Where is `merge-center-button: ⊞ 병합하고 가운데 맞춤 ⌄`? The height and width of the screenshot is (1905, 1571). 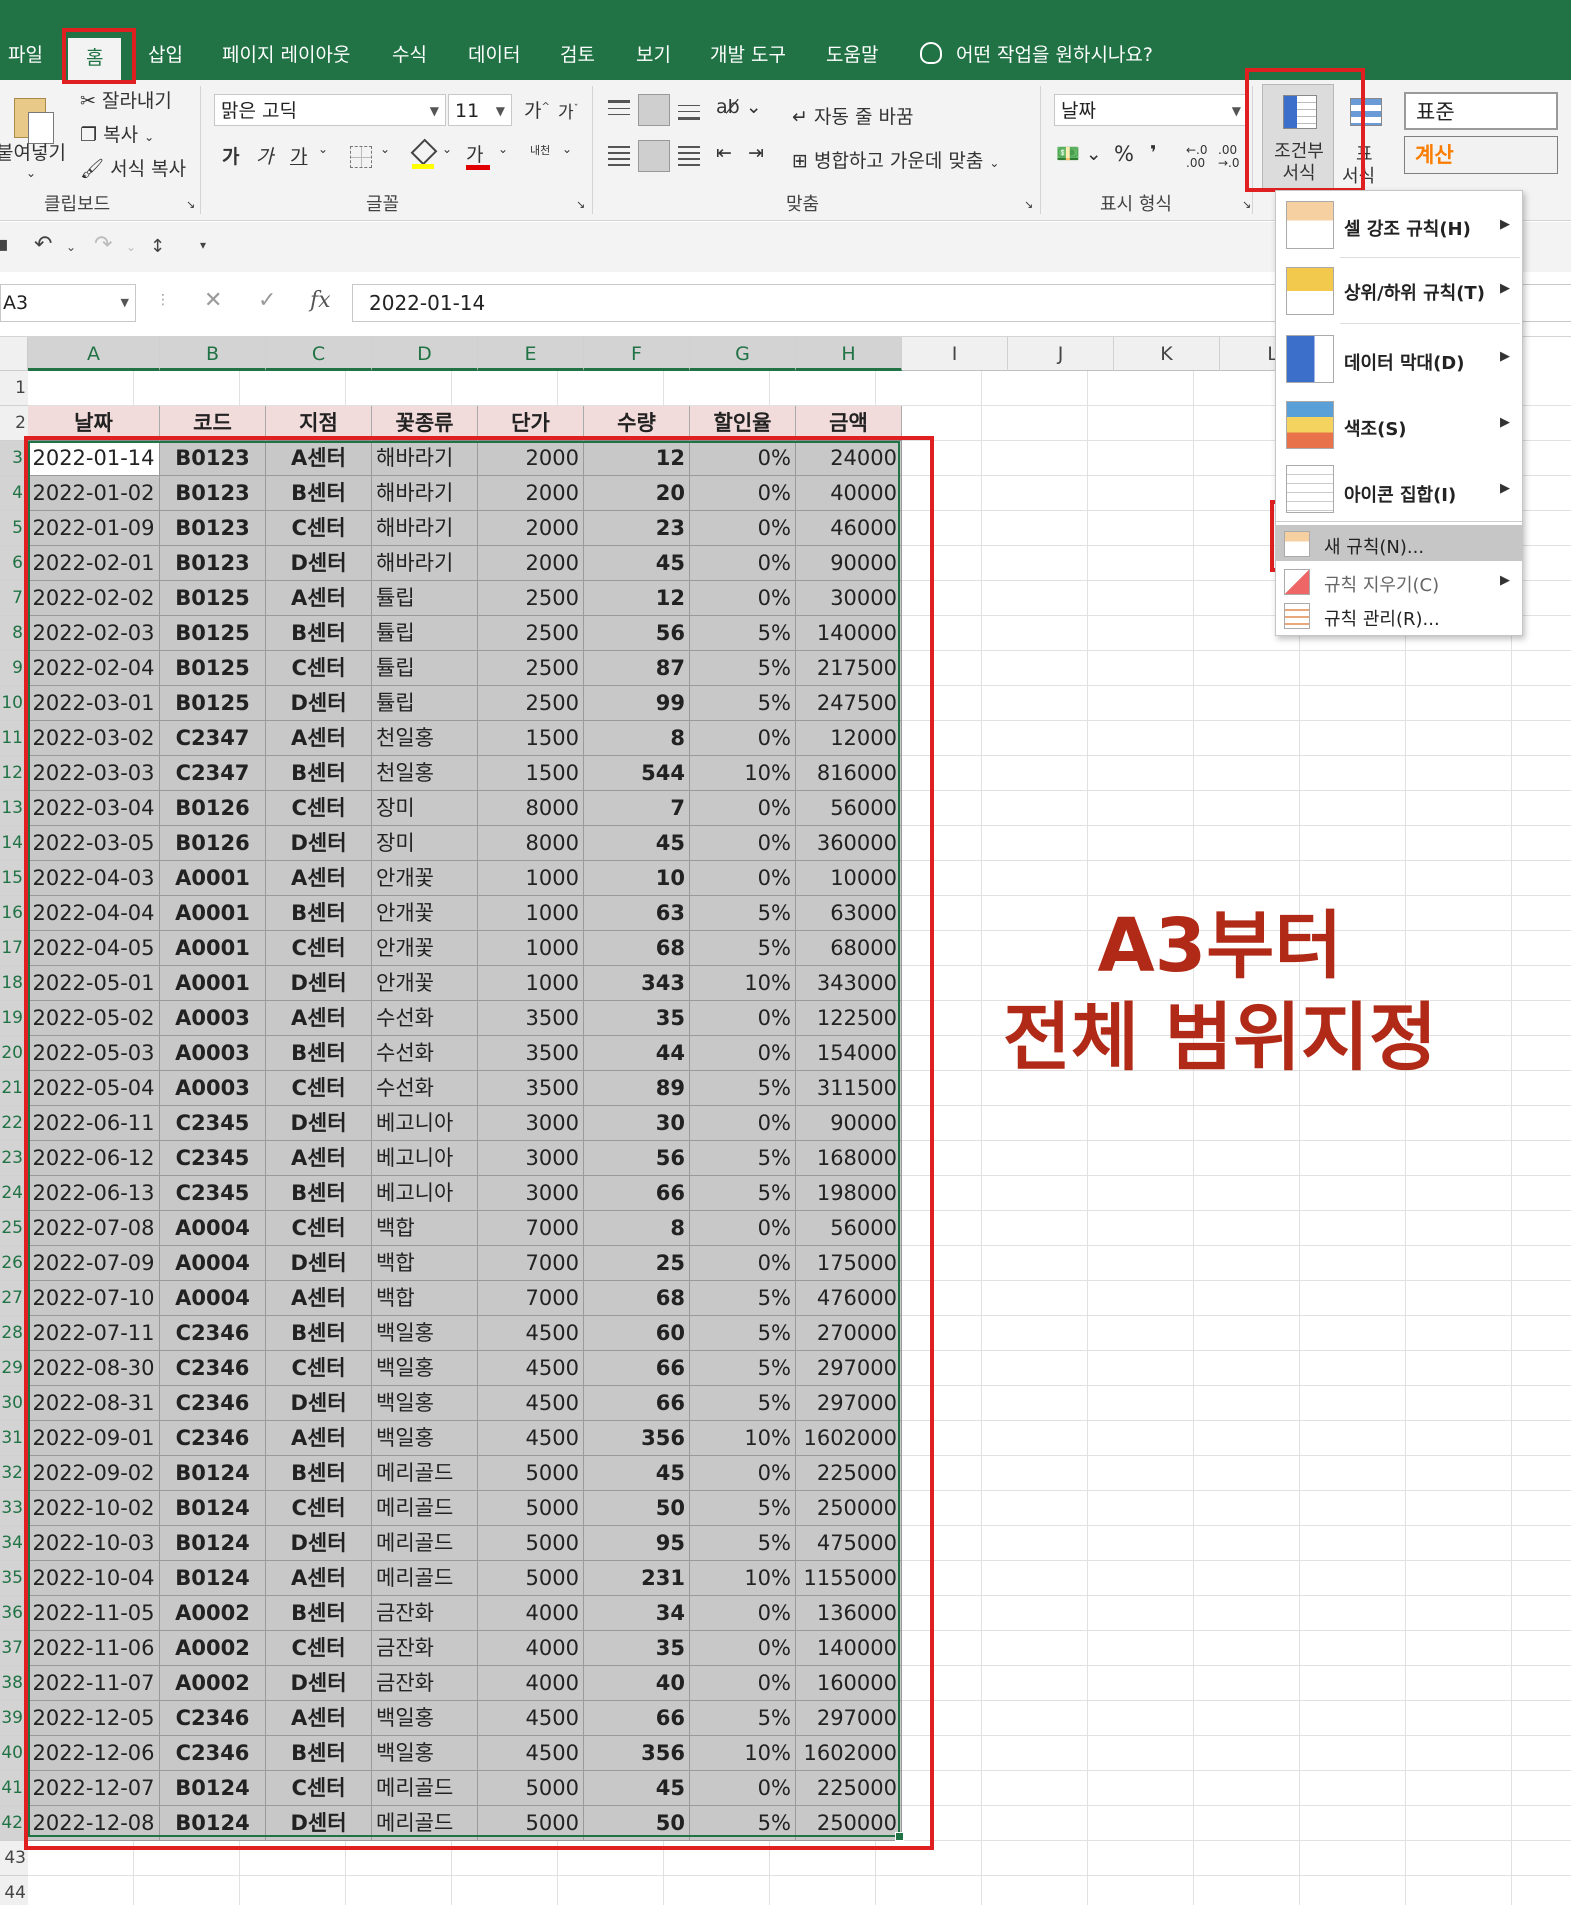 merge-center-button: ⊞ 병합하고 가운데 맞춤 ⌄ is located at coordinates (895, 159).